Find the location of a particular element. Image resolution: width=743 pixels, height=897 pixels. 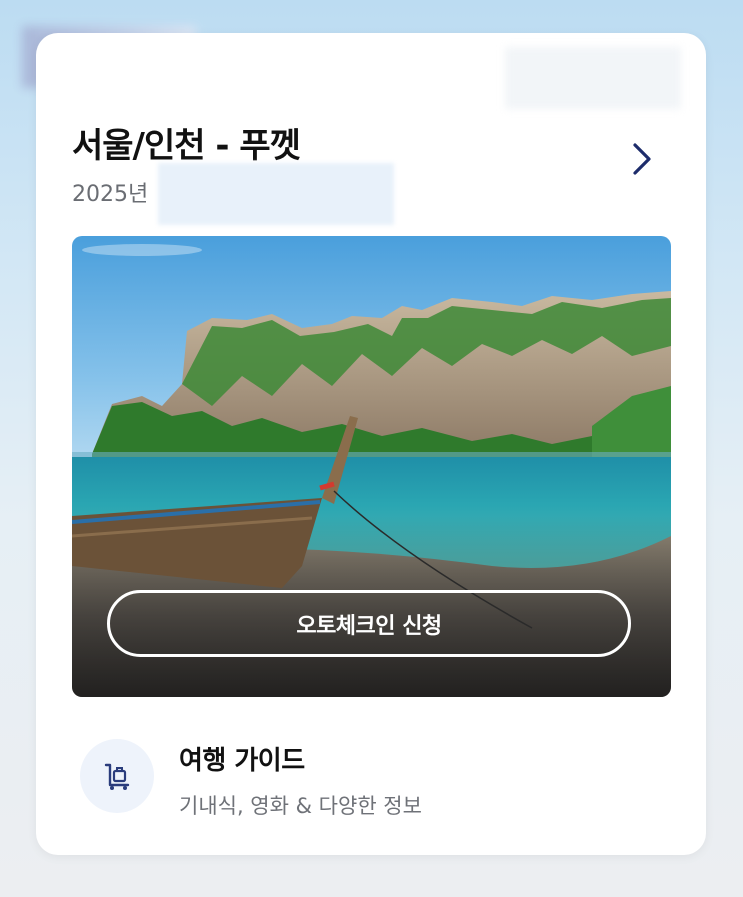

redacted-date-blur is located at coordinates (276, 194).